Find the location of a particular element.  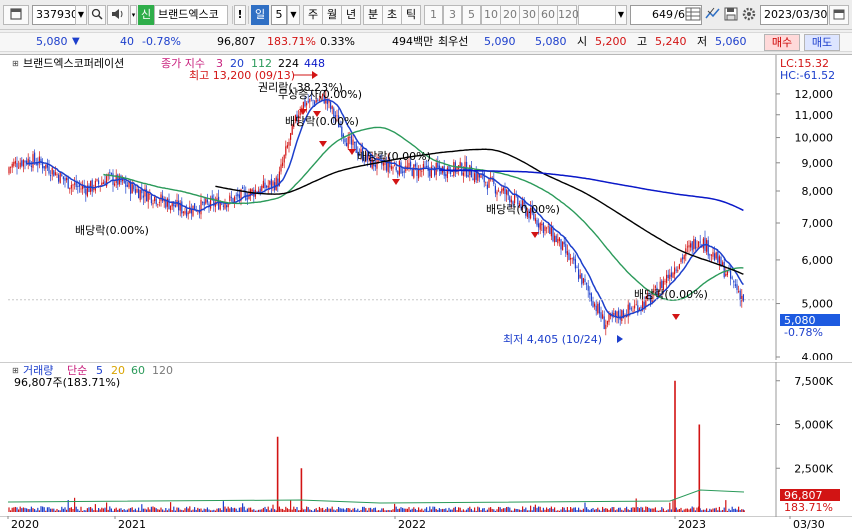

price-tick-label: 7,000 is located at coordinates (818, 223).